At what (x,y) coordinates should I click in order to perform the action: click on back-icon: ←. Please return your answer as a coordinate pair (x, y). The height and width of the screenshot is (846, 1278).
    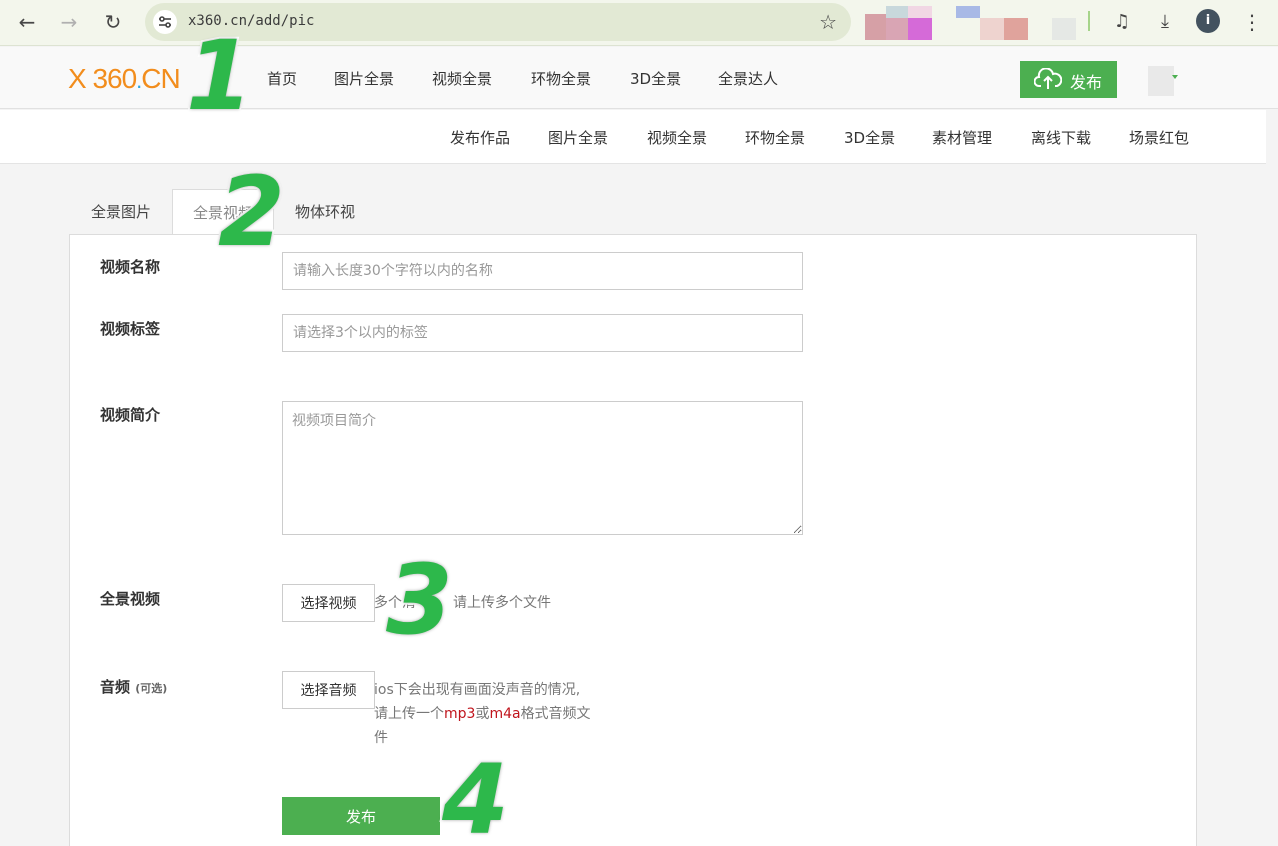
    Looking at the image, I should click on (27, 22).